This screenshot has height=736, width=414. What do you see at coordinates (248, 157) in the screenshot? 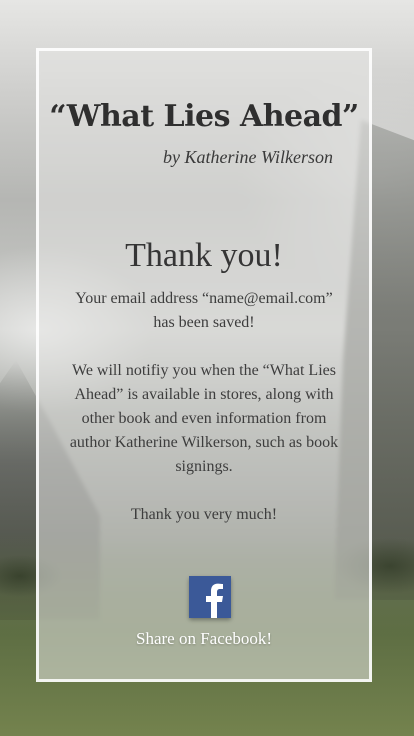
I see `author-line: by Katherine Wilkerson` at bounding box center [248, 157].